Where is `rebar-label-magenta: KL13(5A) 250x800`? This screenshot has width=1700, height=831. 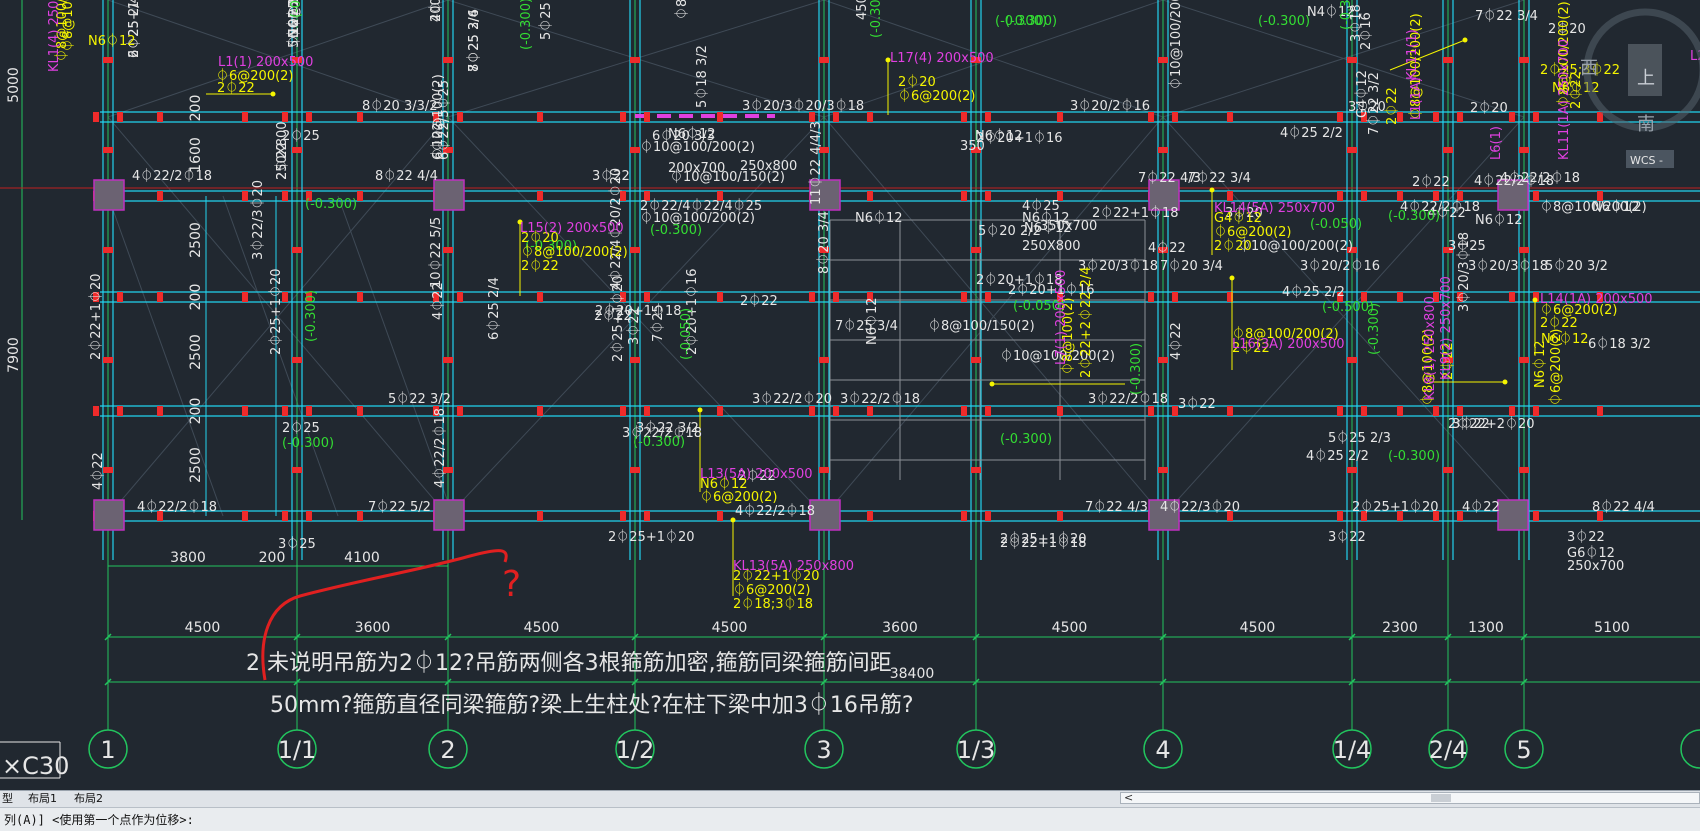 rebar-label-magenta: KL13(5A) 250x800 is located at coordinates (793, 566).